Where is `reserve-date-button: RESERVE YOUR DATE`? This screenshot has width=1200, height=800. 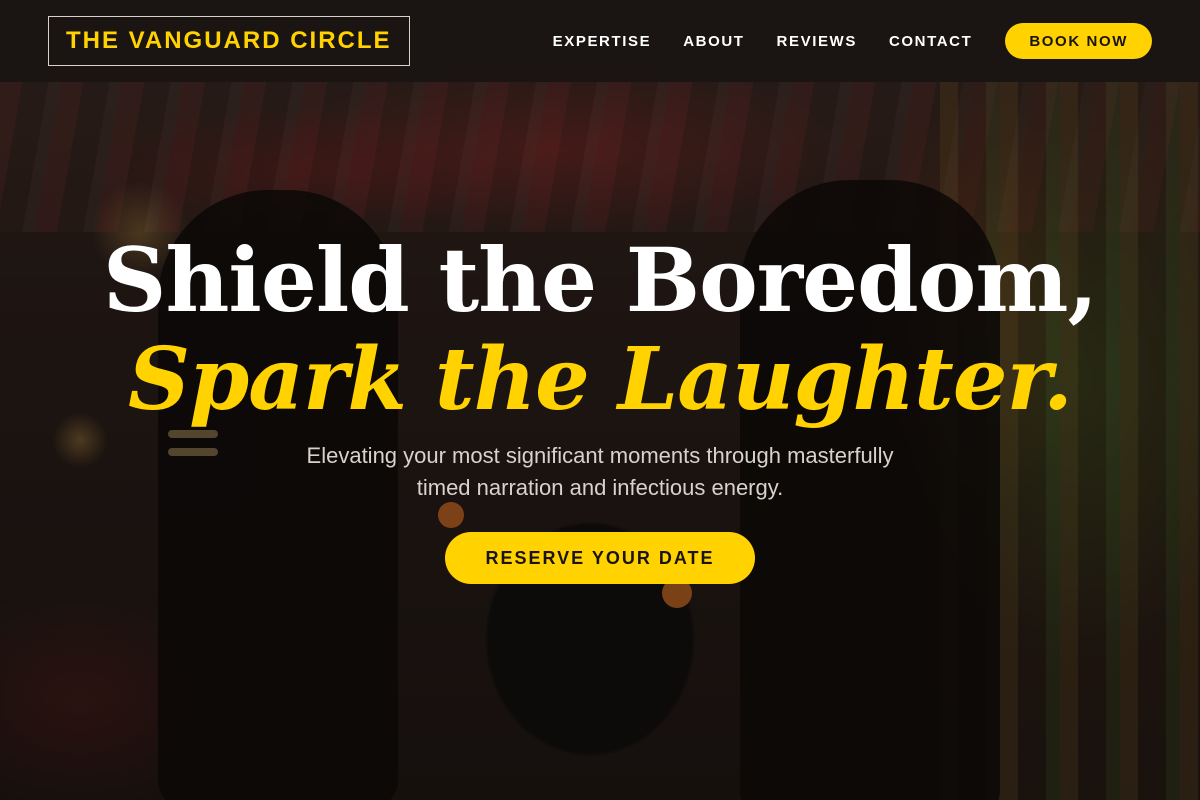
reserve-date-button: RESERVE YOUR DATE is located at coordinates (600, 558).